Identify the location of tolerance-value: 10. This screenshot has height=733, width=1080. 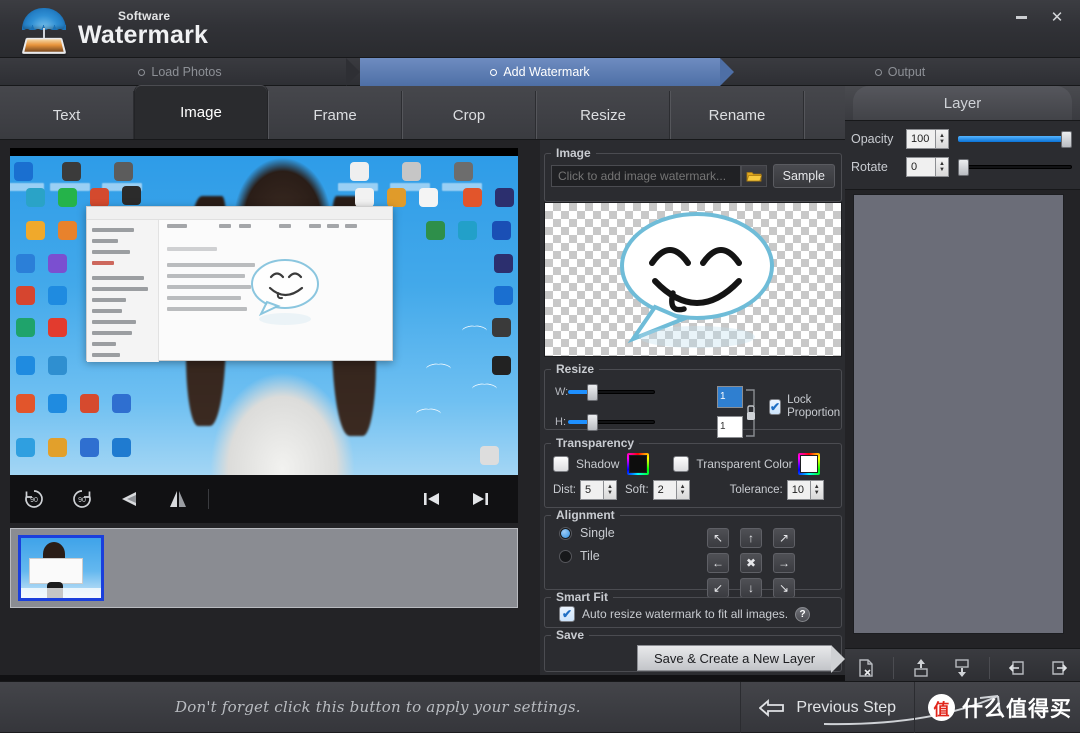
(798, 490).